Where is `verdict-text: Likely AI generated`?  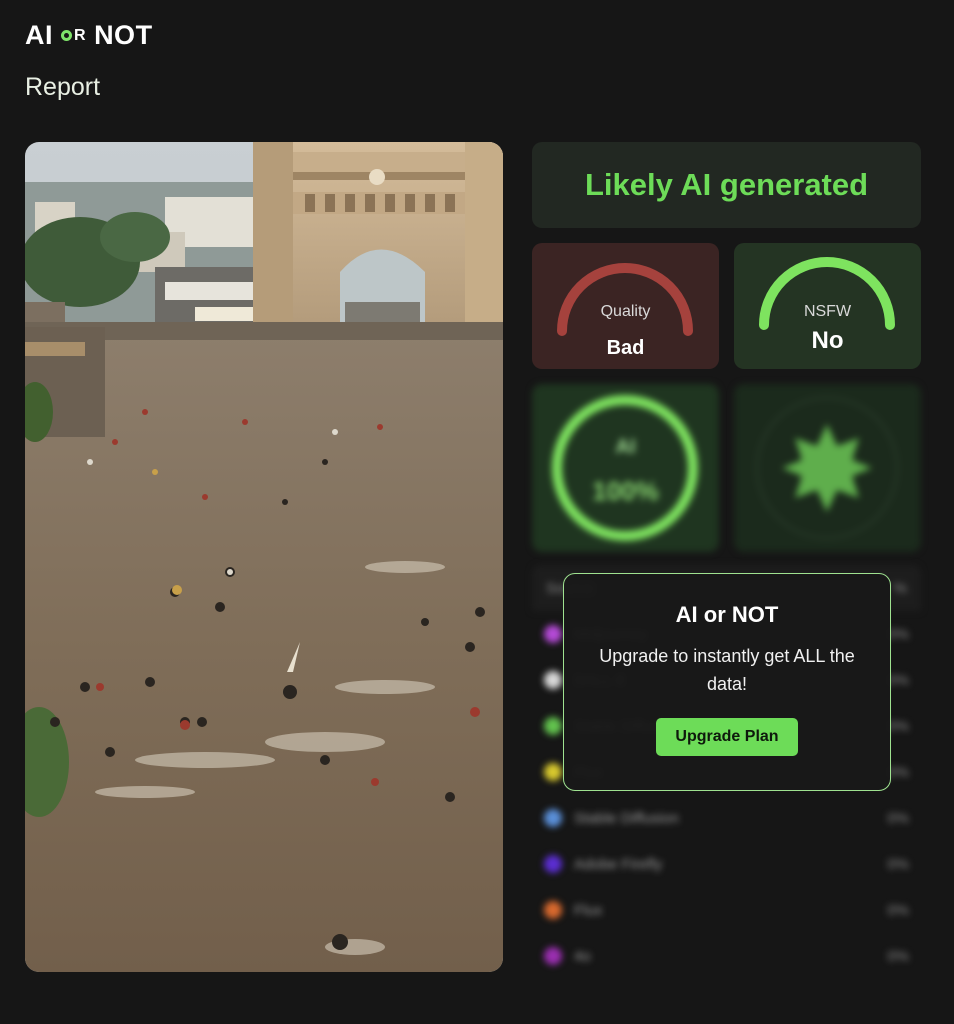 verdict-text: Likely AI generated is located at coordinates (726, 184).